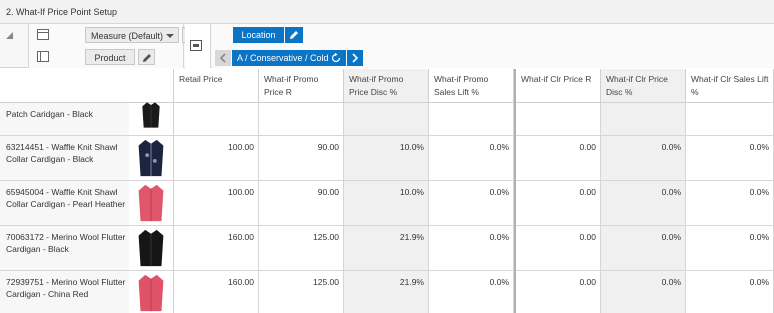 This screenshot has width=774, height=313. What do you see at coordinates (43, 34) in the screenshot?
I see `row-tile-icon` at bounding box center [43, 34].